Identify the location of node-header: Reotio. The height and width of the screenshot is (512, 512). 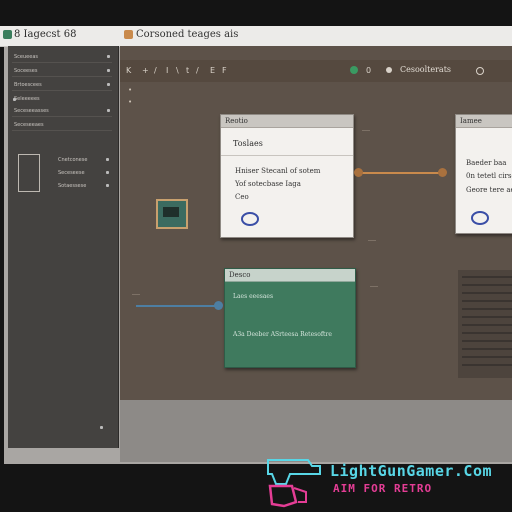
(287, 121).